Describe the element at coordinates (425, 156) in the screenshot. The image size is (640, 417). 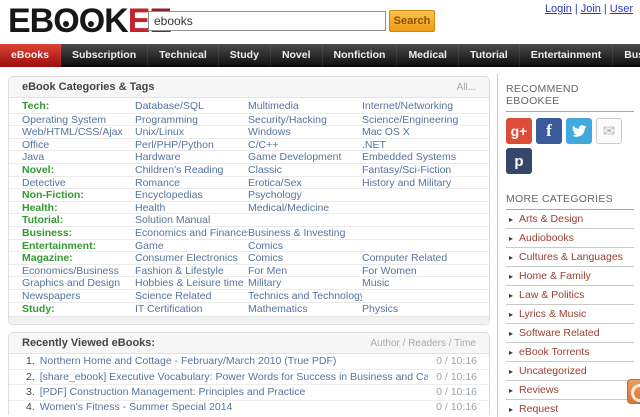
I see `tag-link-embedded-systems: Embedded Systems` at that location.